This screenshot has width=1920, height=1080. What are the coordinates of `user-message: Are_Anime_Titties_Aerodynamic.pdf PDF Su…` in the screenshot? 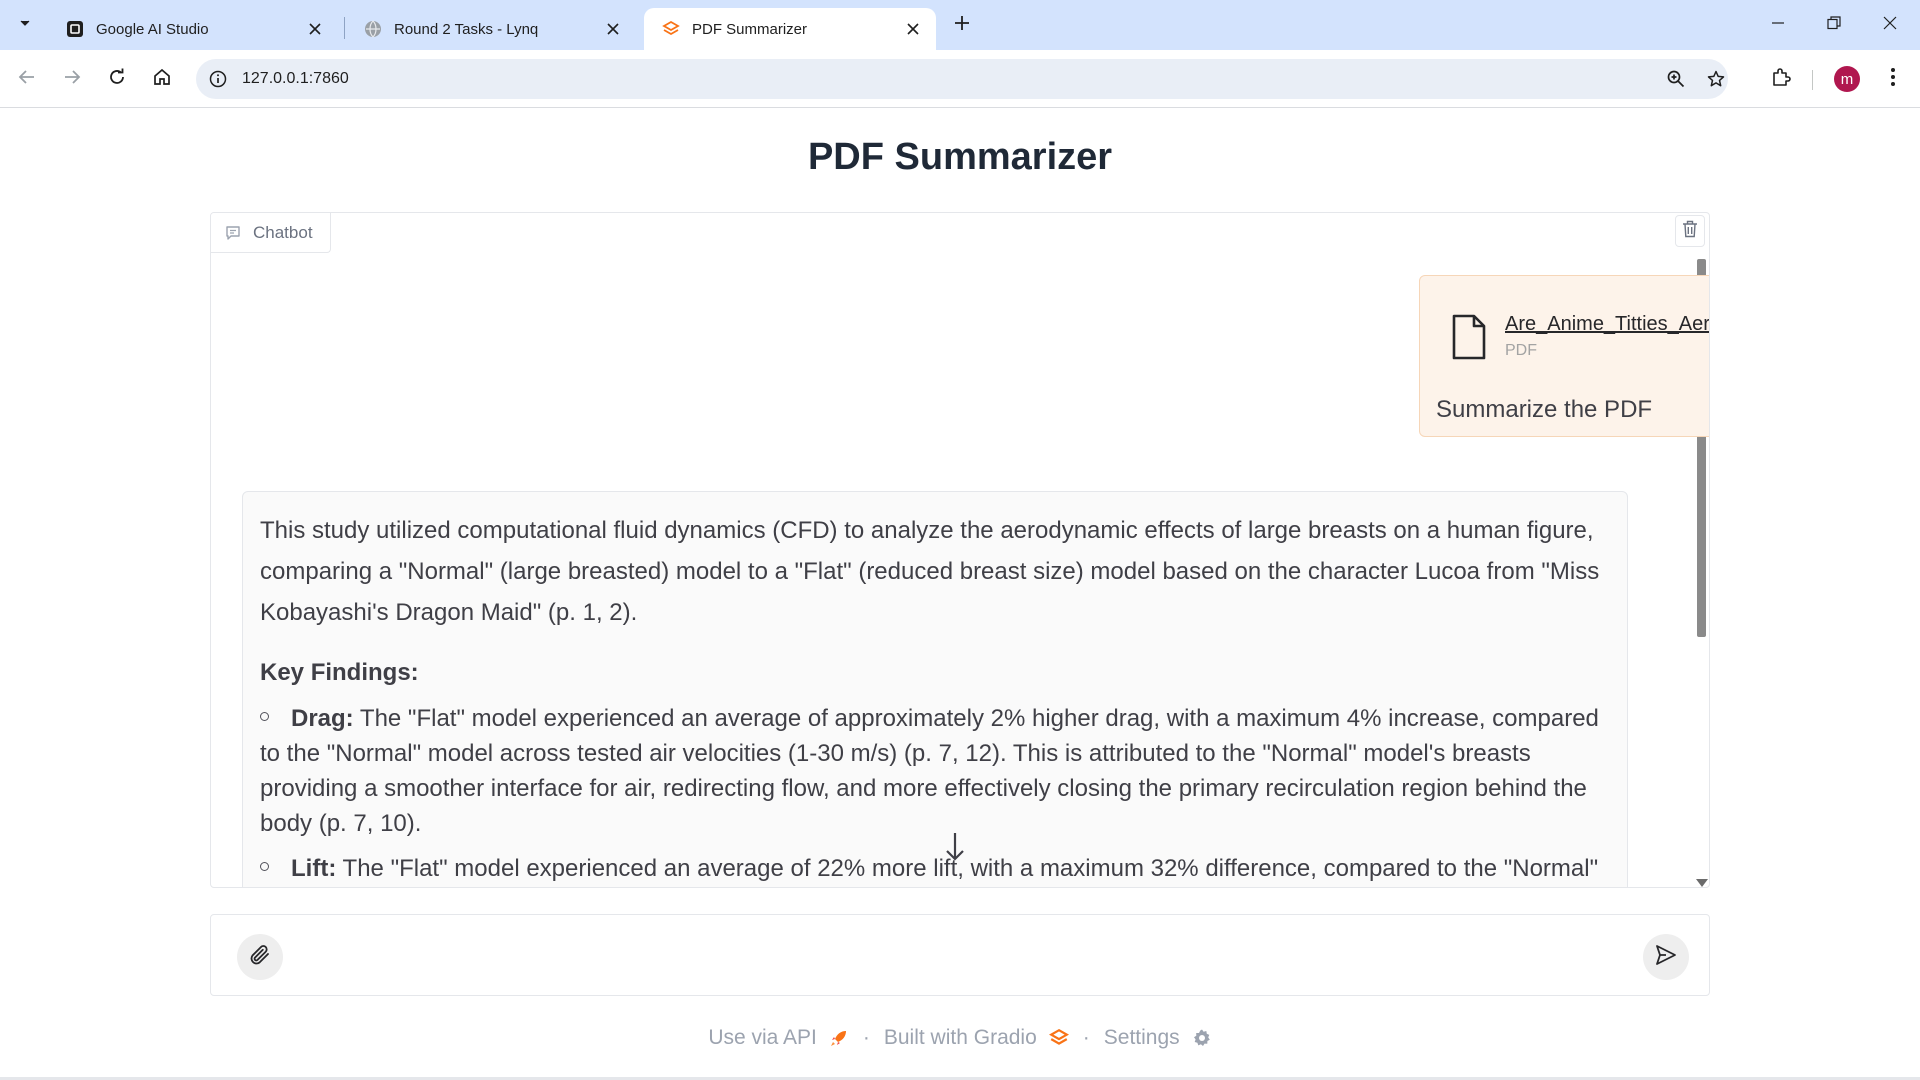 It's located at (1564, 356).